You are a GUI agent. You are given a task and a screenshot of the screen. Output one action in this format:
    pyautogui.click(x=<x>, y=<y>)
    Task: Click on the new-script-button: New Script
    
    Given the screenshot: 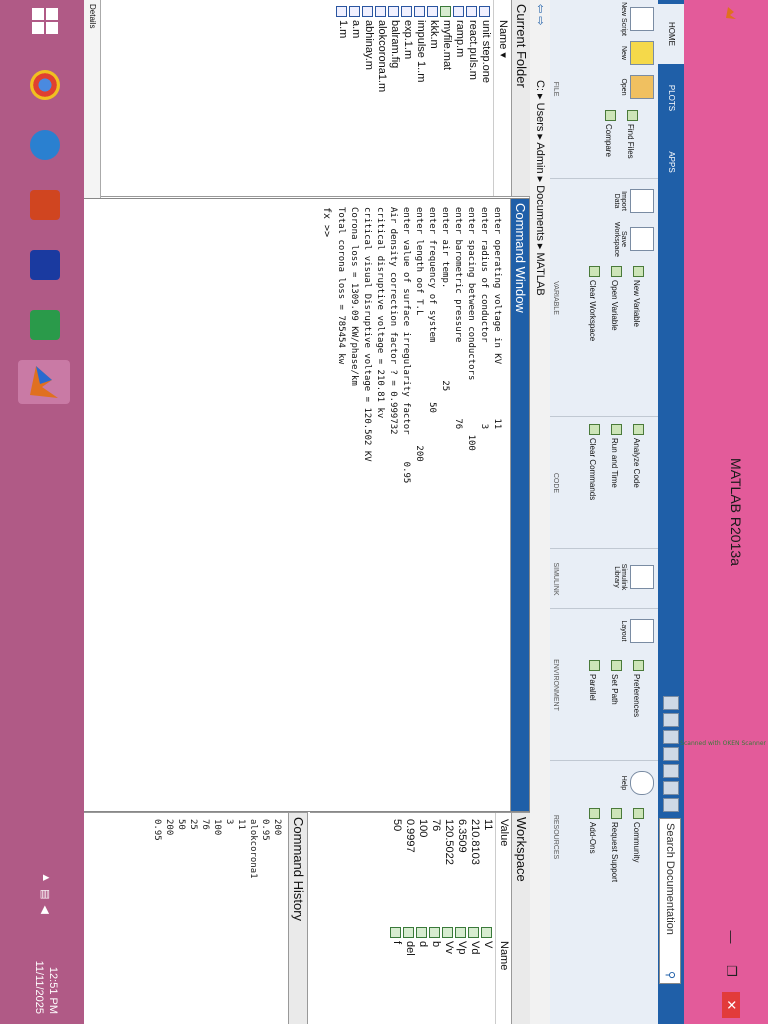 What is the action you would take?
    pyautogui.click(x=637, y=19)
    